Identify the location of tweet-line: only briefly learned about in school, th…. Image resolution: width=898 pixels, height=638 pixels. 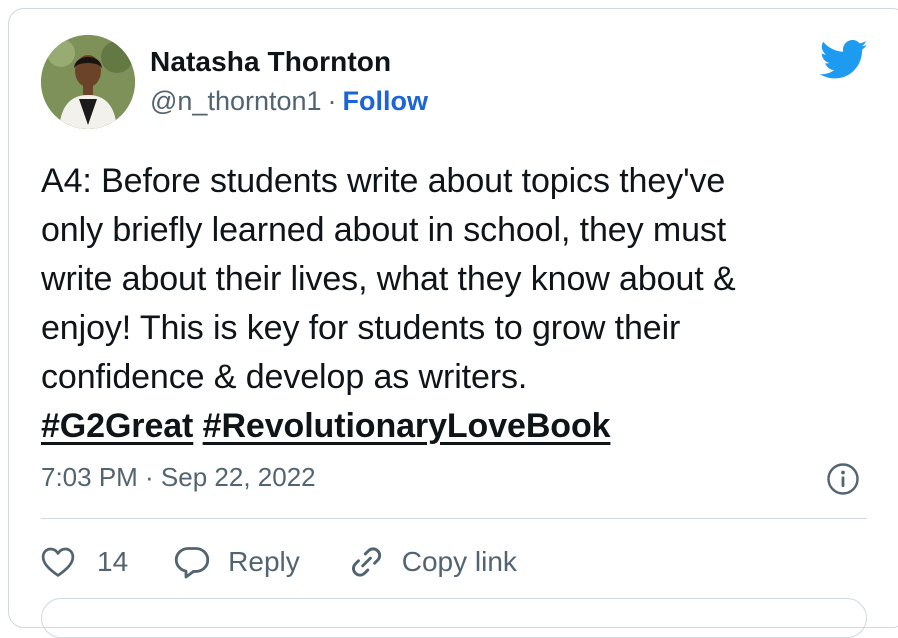
(384, 230).